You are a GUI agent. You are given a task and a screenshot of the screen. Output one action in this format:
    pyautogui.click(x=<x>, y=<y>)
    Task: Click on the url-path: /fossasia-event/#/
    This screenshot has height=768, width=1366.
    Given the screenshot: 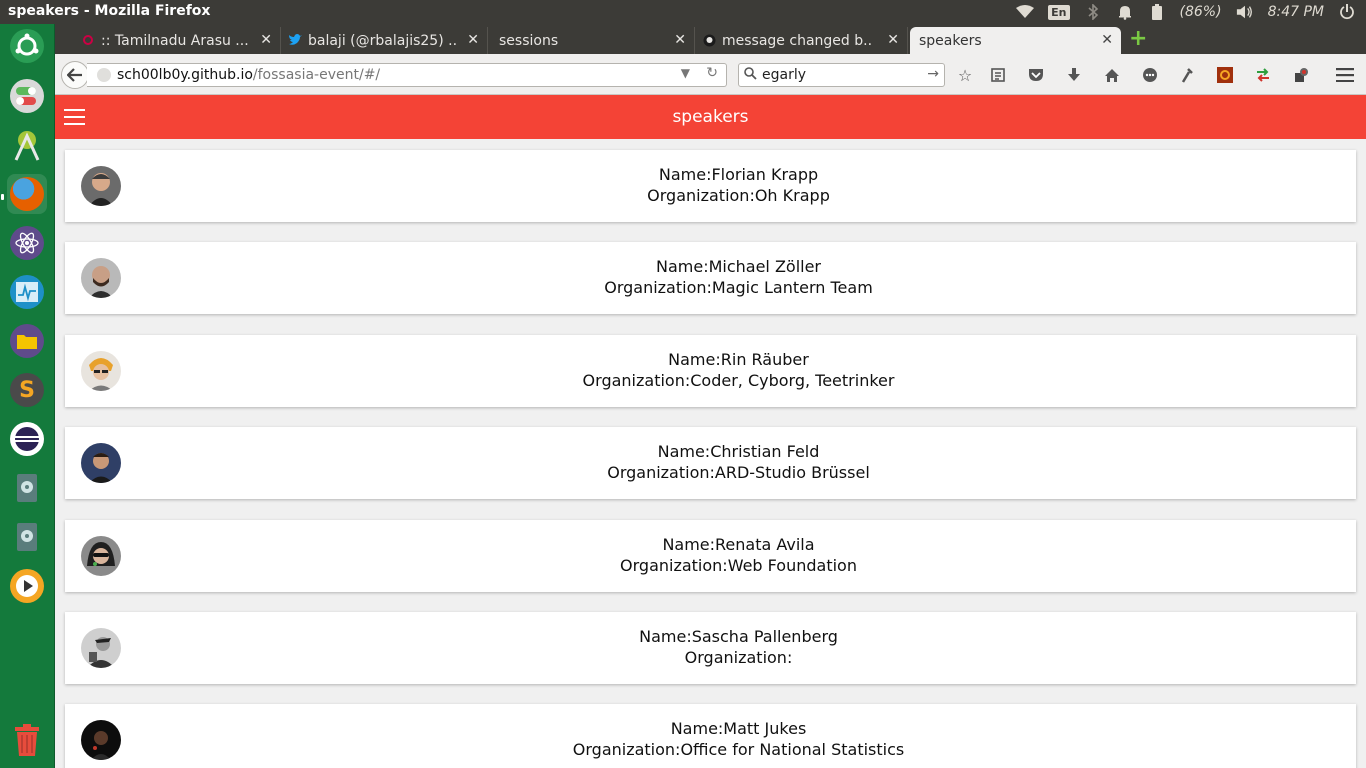 What is the action you would take?
    pyautogui.click(x=316, y=75)
    